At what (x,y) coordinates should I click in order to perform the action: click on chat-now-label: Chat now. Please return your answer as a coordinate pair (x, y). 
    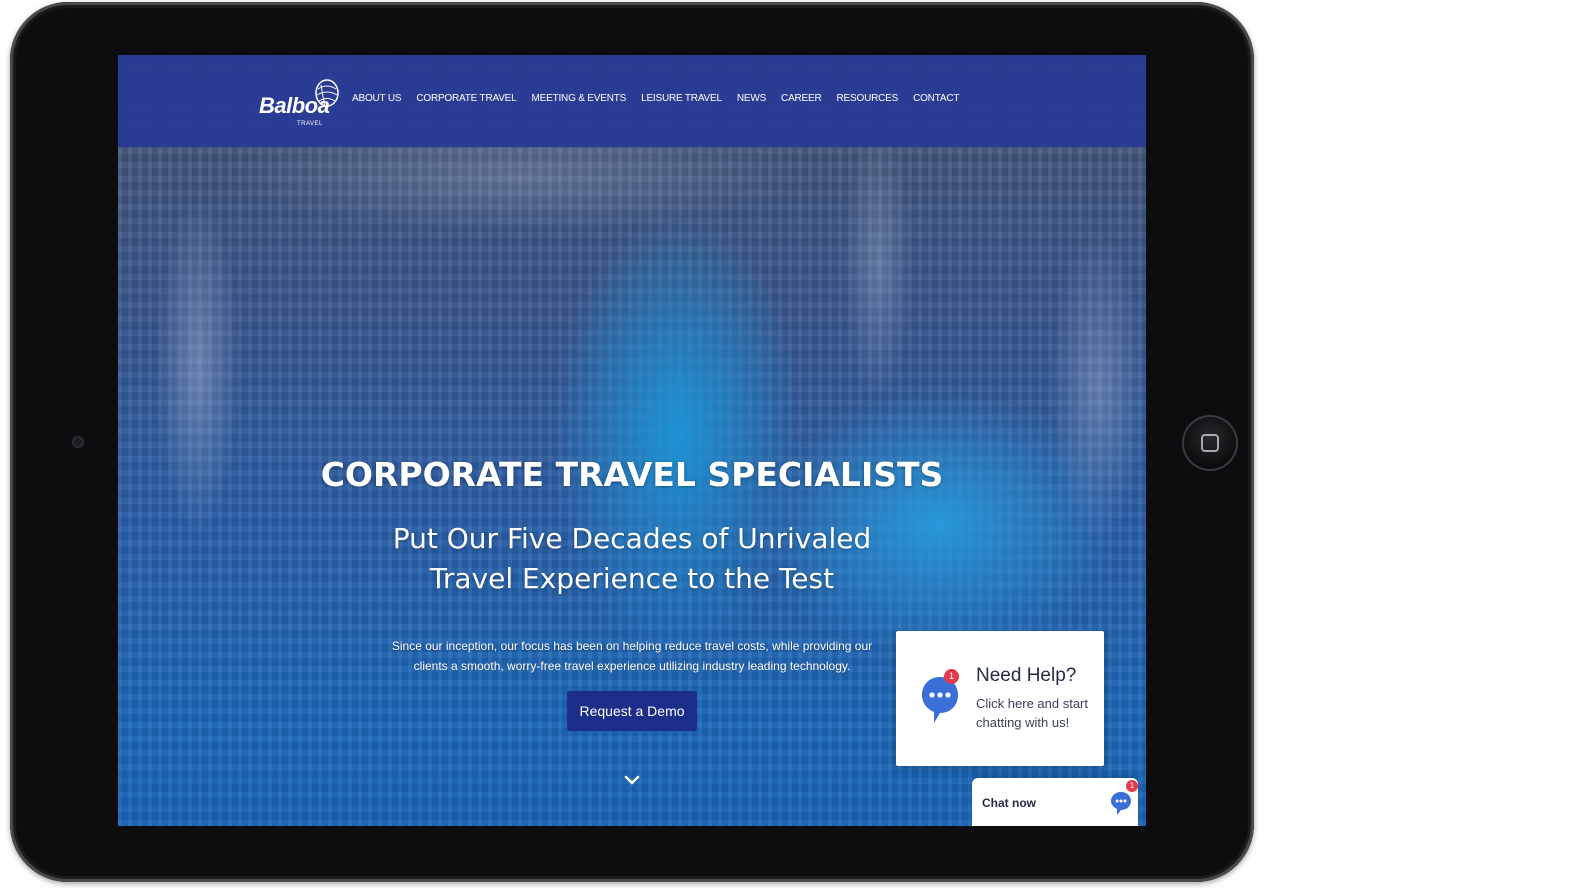
    Looking at the image, I should click on (1009, 803).